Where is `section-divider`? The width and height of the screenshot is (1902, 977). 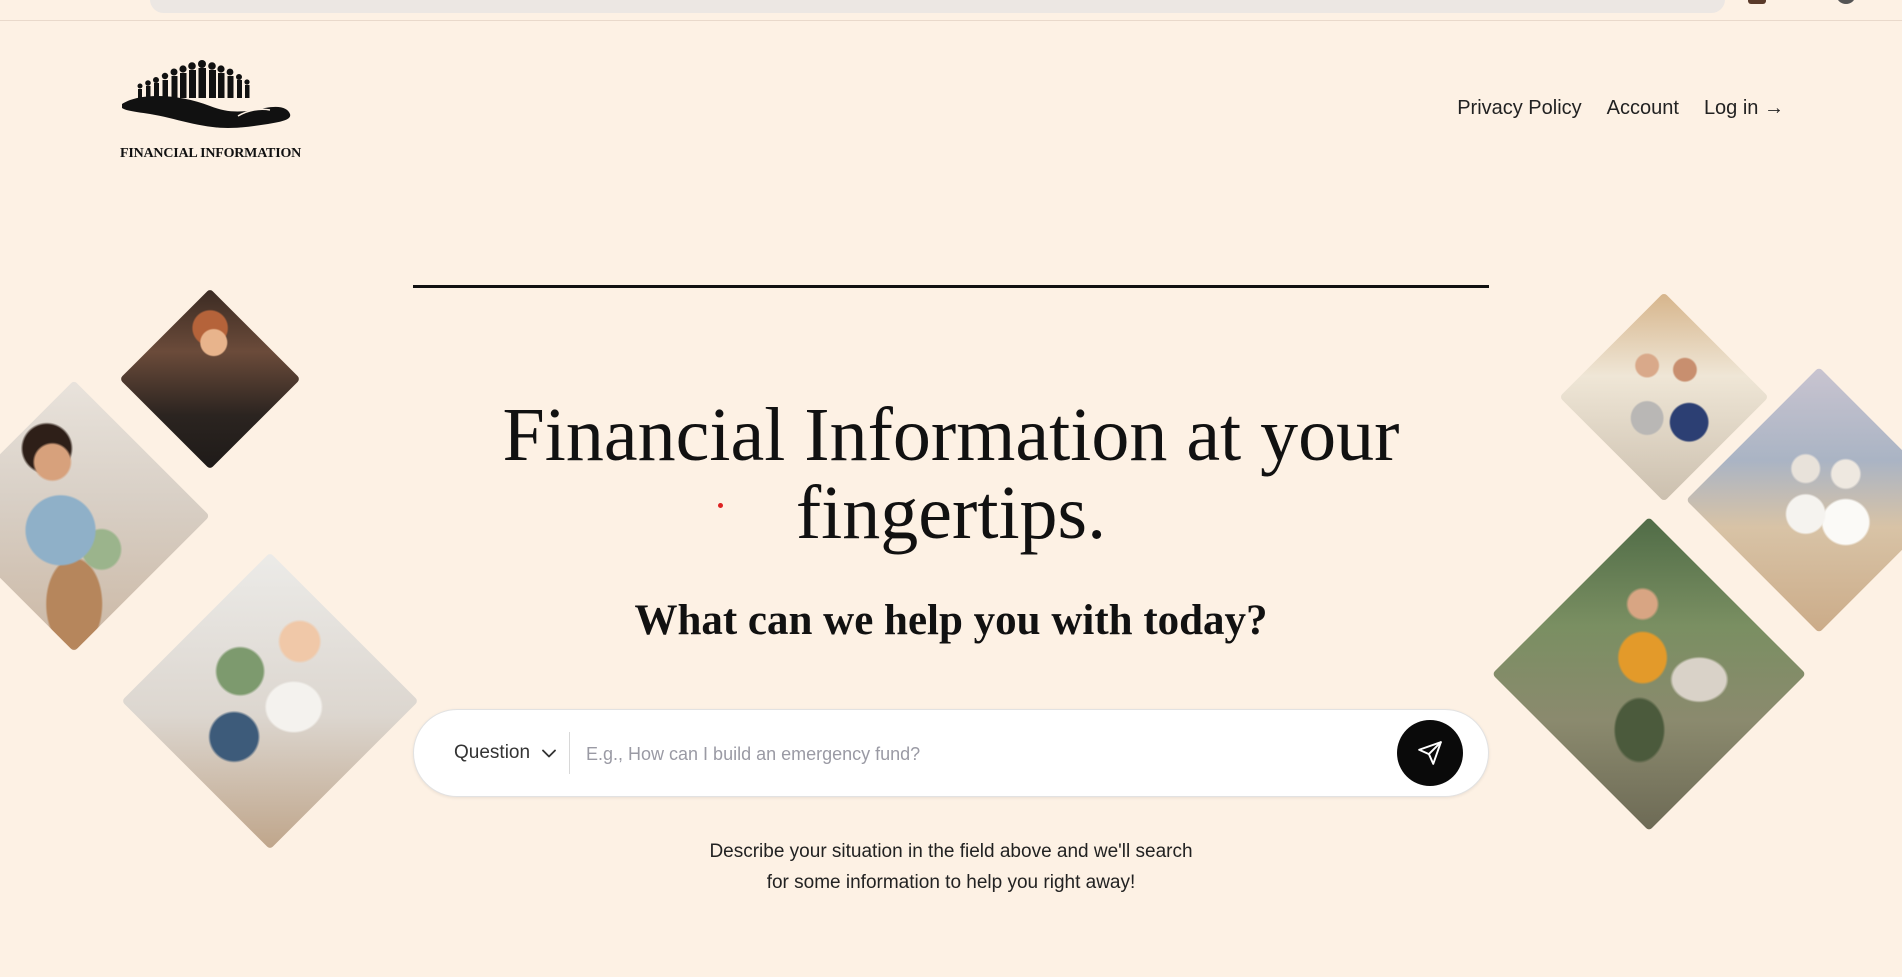 section-divider is located at coordinates (951, 286).